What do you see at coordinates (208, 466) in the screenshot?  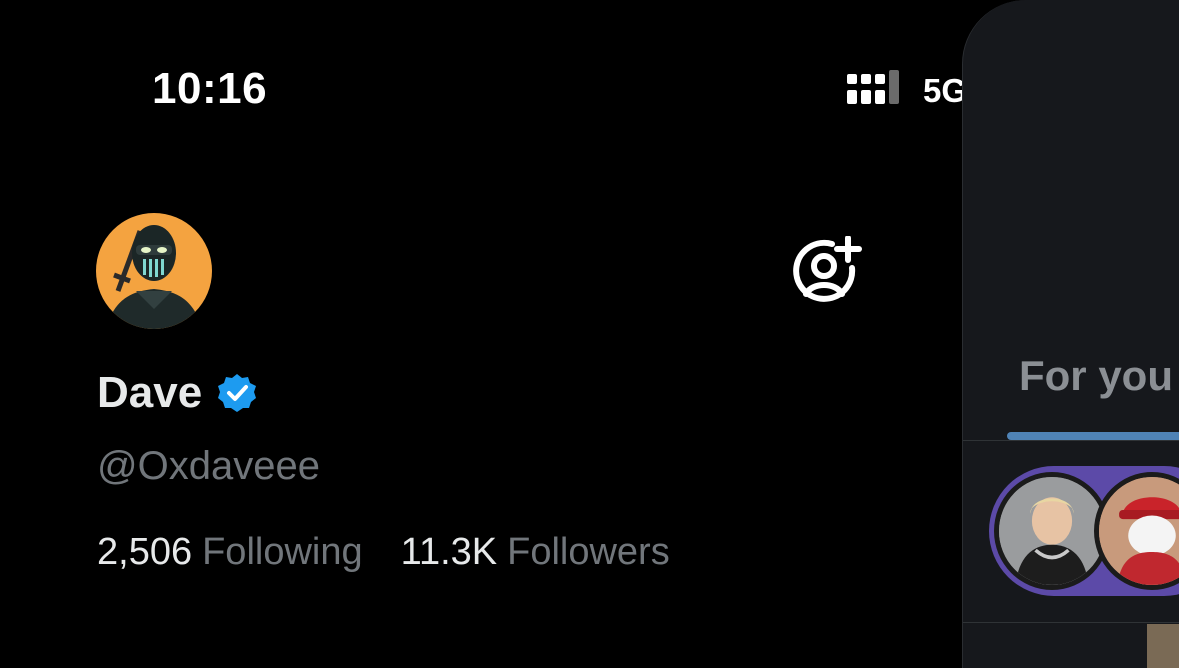 I see `user-handle: @Oxdaveee` at bounding box center [208, 466].